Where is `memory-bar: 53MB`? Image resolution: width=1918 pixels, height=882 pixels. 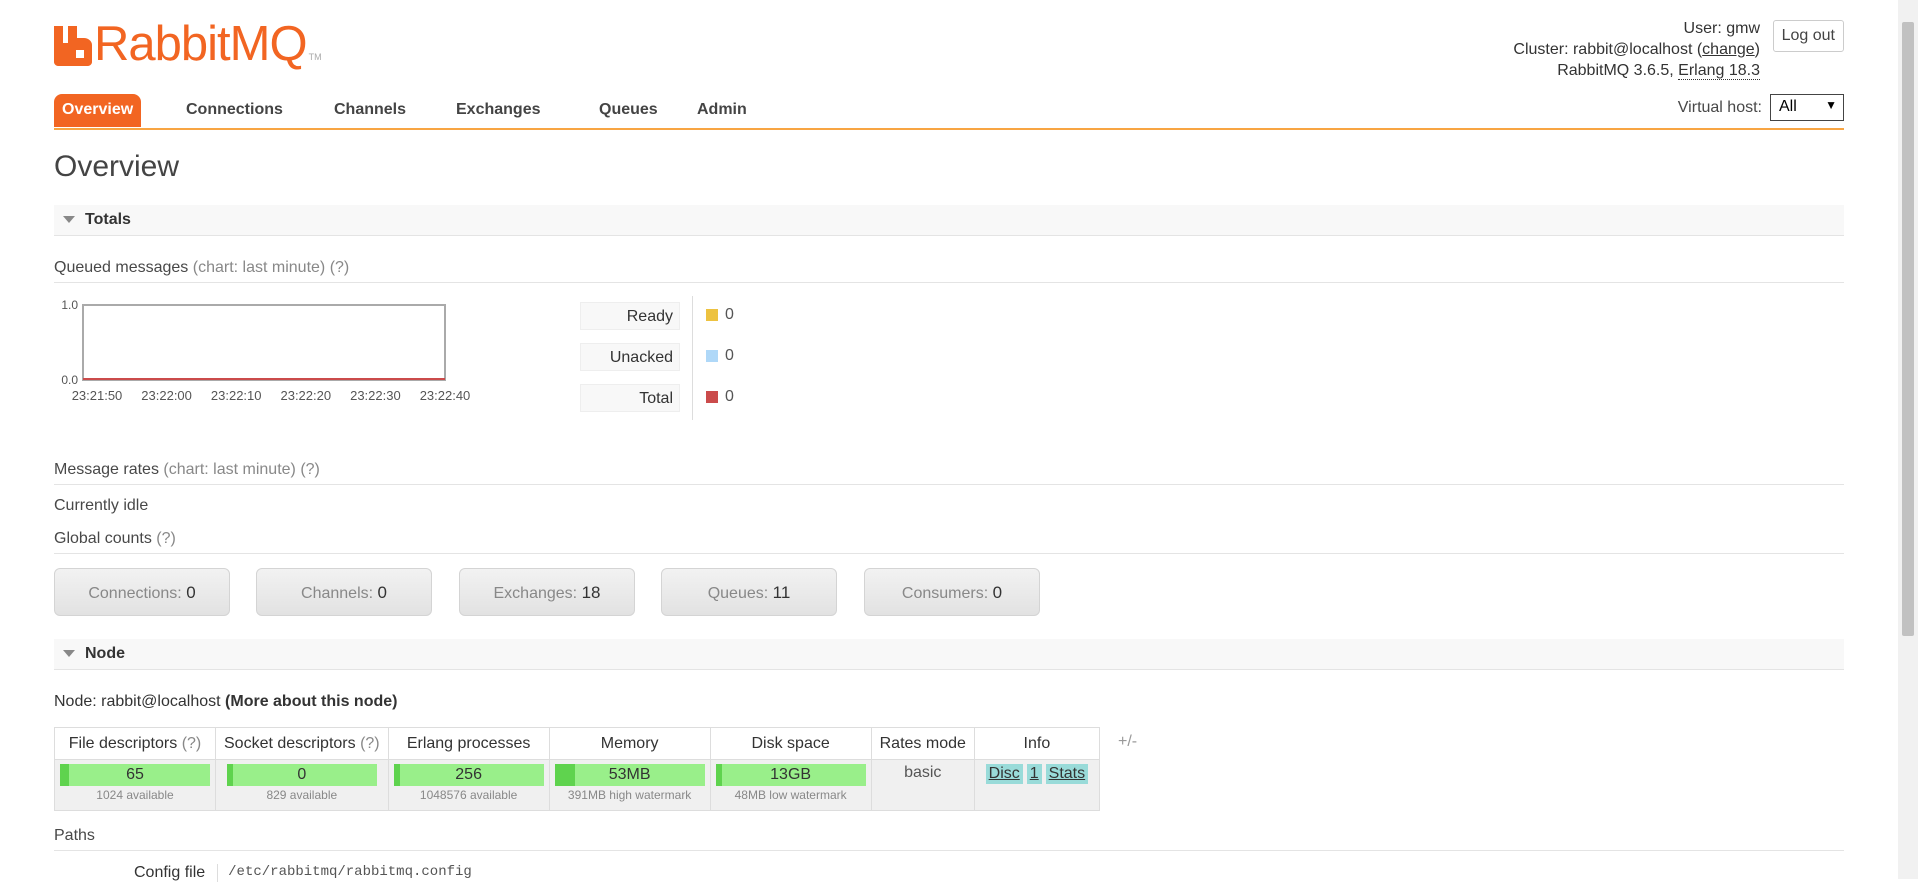
memory-bar: 53MB is located at coordinates (629, 775).